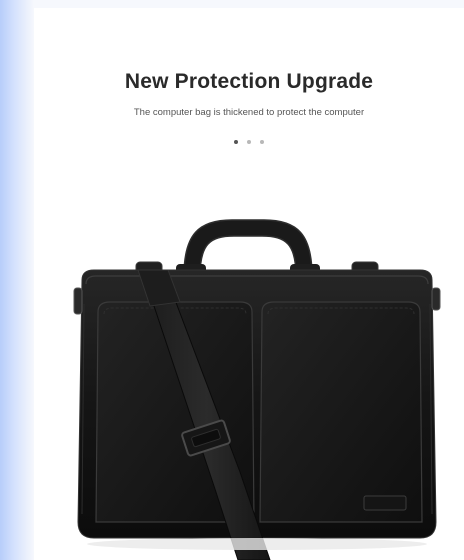 This screenshot has height=560, width=464. Describe the element at coordinates (249, 81) in the screenshot. I see `promo-title: New Protection Upgrade` at that location.